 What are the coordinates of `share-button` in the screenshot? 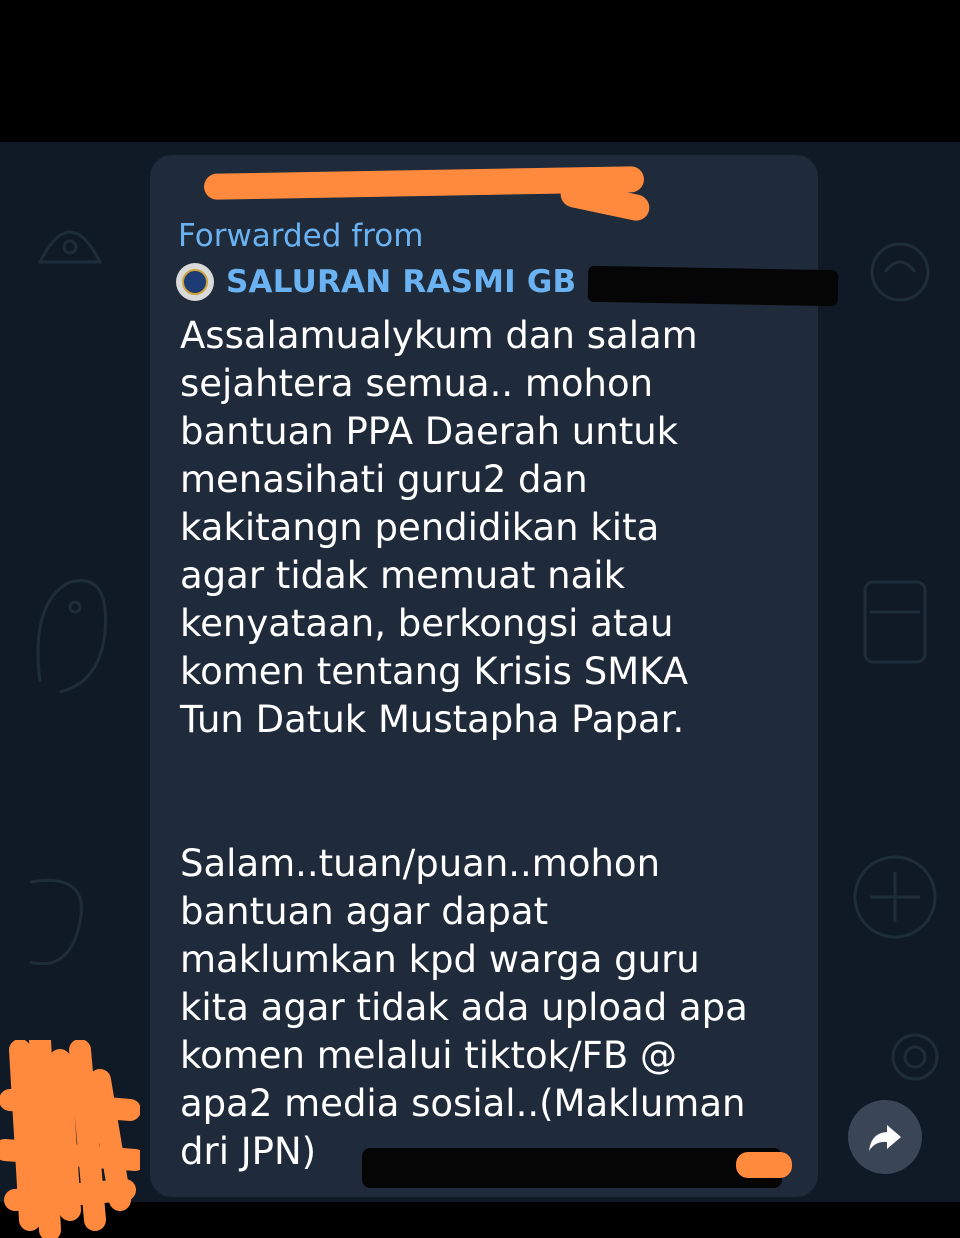 It's located at (885, 1137).